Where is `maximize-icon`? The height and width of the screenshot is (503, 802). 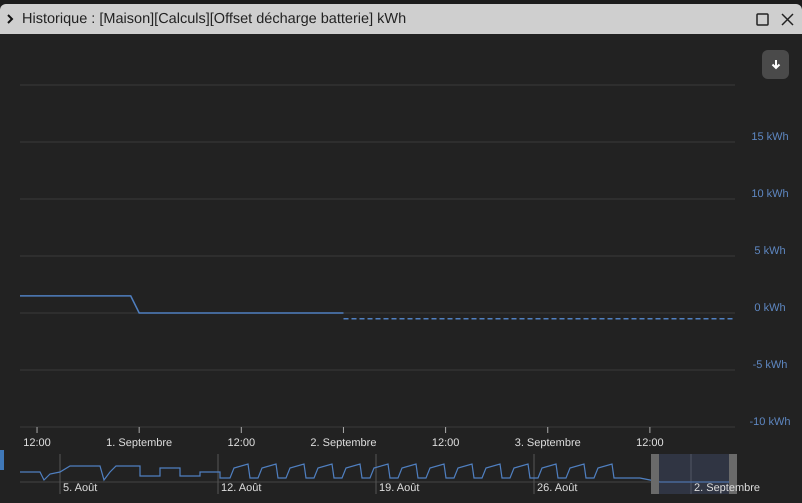 maximize-icon is located at coordinates (762, 19).